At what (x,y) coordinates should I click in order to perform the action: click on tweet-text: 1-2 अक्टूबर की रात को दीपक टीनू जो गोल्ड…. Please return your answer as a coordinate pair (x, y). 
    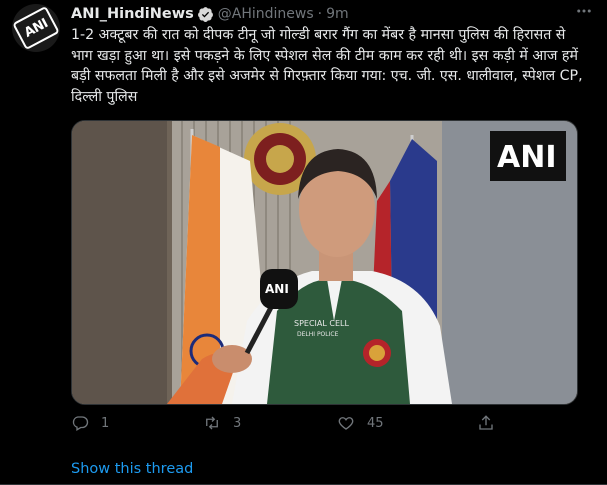
    Looking at the image, I should click on (327, 66).